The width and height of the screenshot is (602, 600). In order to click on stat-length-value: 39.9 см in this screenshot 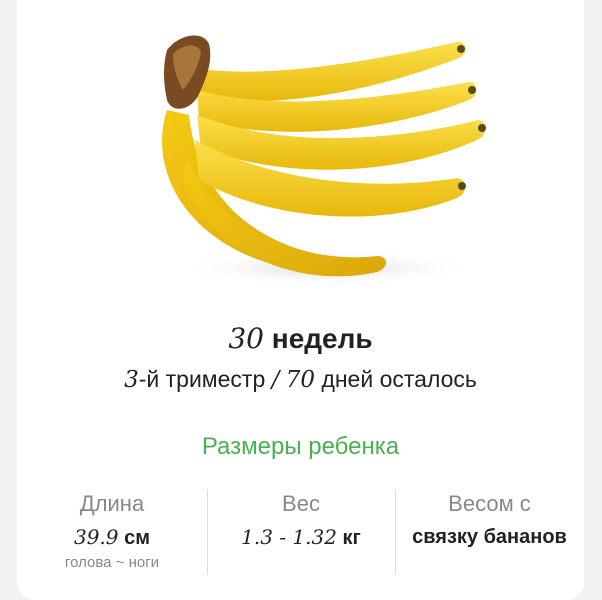, I will do `click(112, 537)`.